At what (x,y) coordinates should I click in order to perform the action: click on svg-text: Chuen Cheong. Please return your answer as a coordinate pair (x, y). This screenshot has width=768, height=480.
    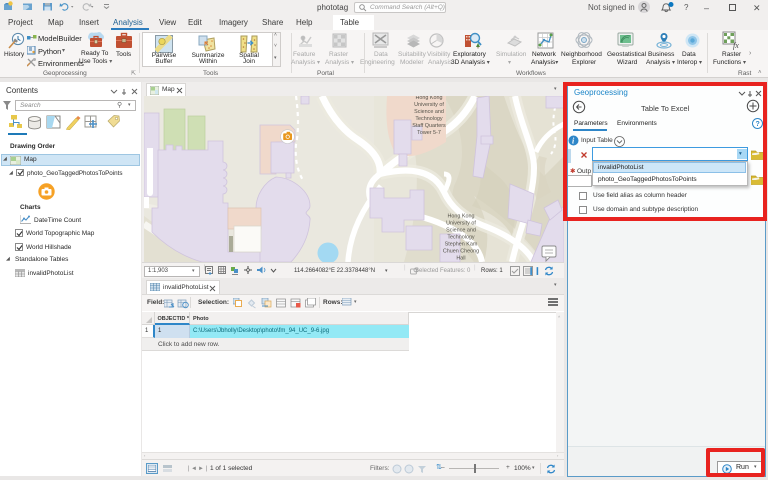
    Looking at the image, I should click on (461, 252).